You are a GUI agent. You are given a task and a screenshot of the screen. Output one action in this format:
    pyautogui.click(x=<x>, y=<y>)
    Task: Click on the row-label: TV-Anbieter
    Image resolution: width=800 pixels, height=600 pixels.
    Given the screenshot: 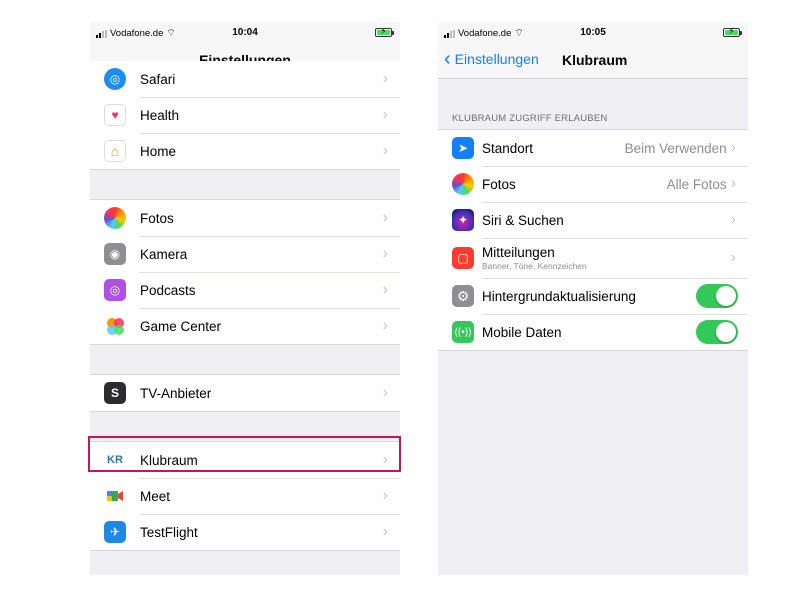 What is the action you would take?
    pyautogui.click(x=176, y=393)
    